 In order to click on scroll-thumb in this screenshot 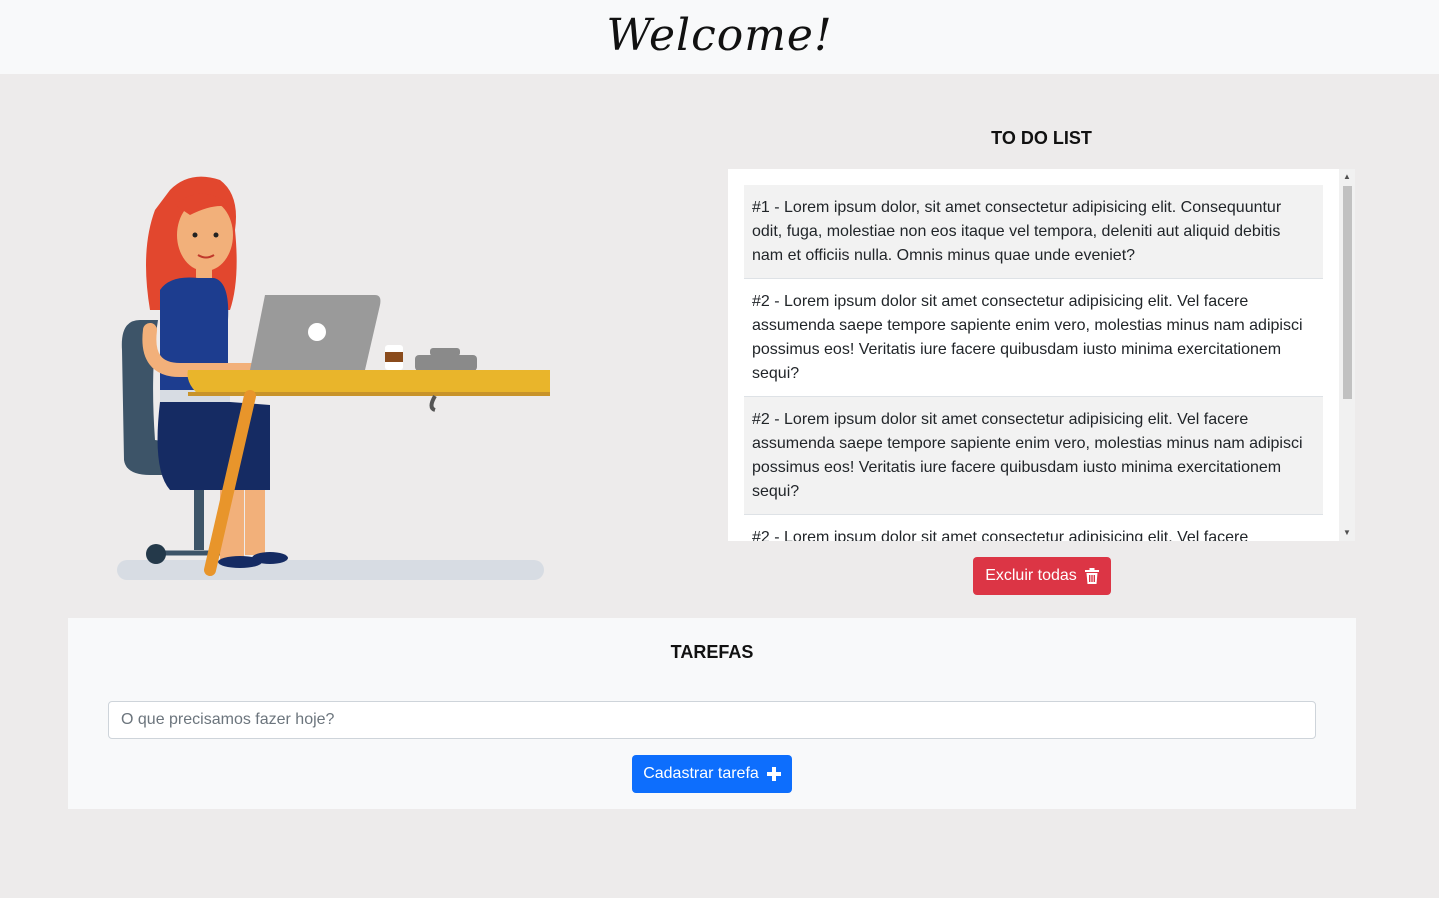, I will do `click(1347, 292)`.